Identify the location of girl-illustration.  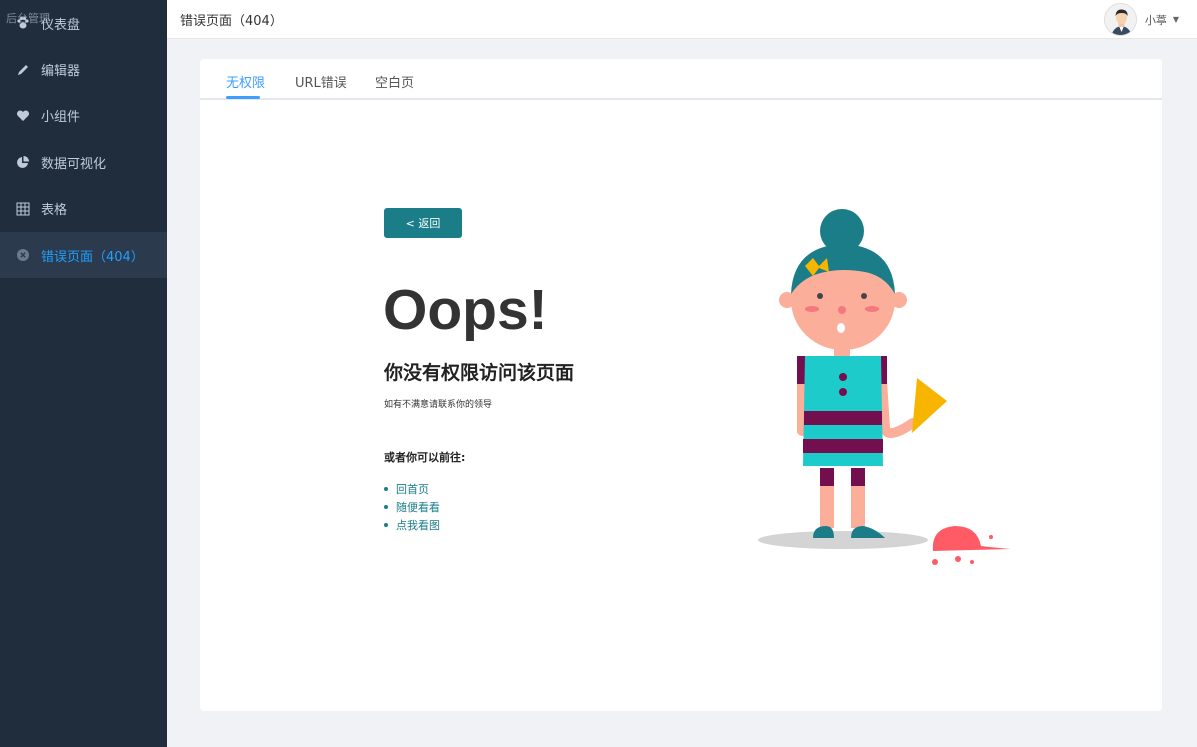
(884, 387).